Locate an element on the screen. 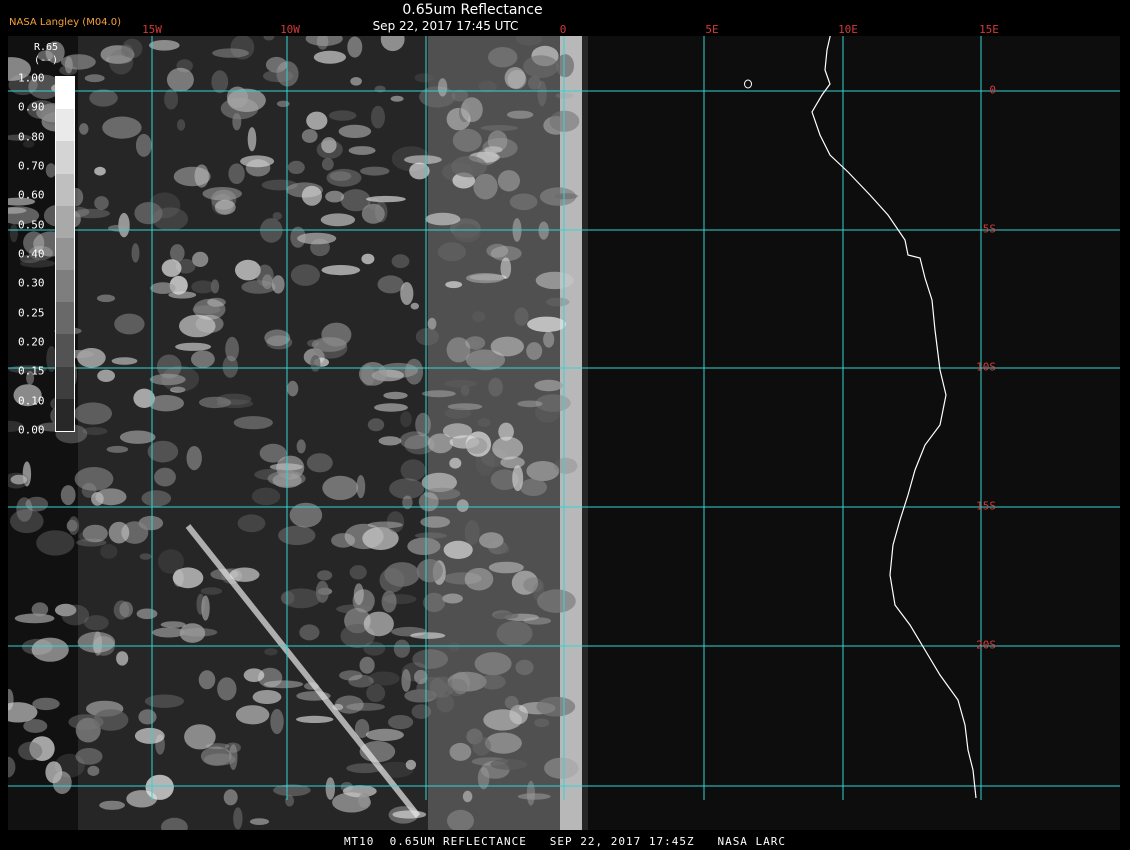 This screenshot has width=1130, height=850. legend-tick-label: 0.25 is located at coordinates (31, 313).